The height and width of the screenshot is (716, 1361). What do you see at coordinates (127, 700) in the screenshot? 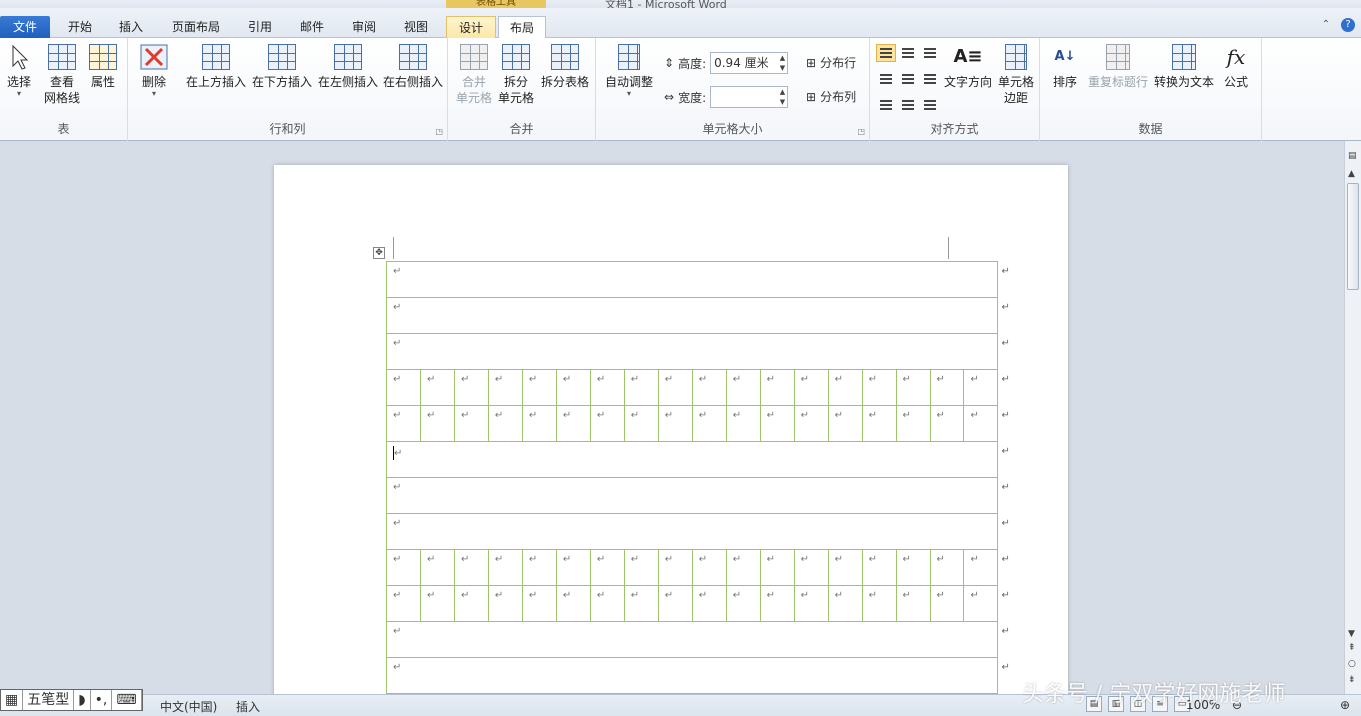
I see `soft-keyboard-icon: ⌨` at bounding box center [127, 700].